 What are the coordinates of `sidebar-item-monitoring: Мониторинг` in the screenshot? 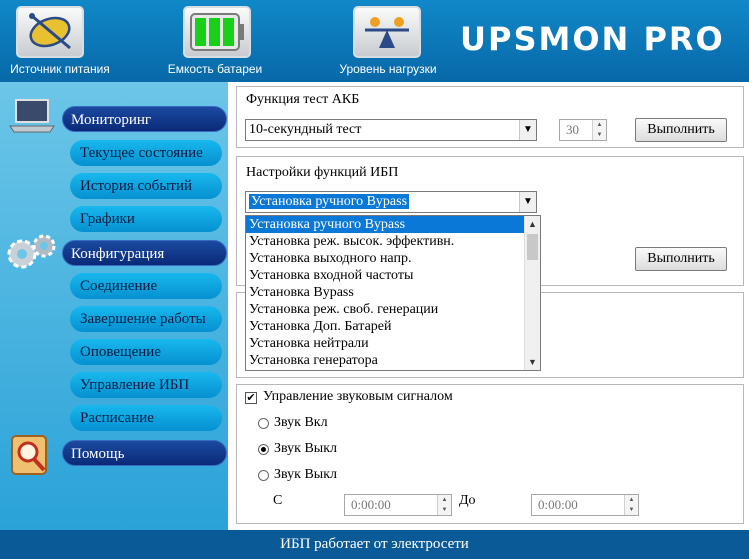 It's located at (144, 119).